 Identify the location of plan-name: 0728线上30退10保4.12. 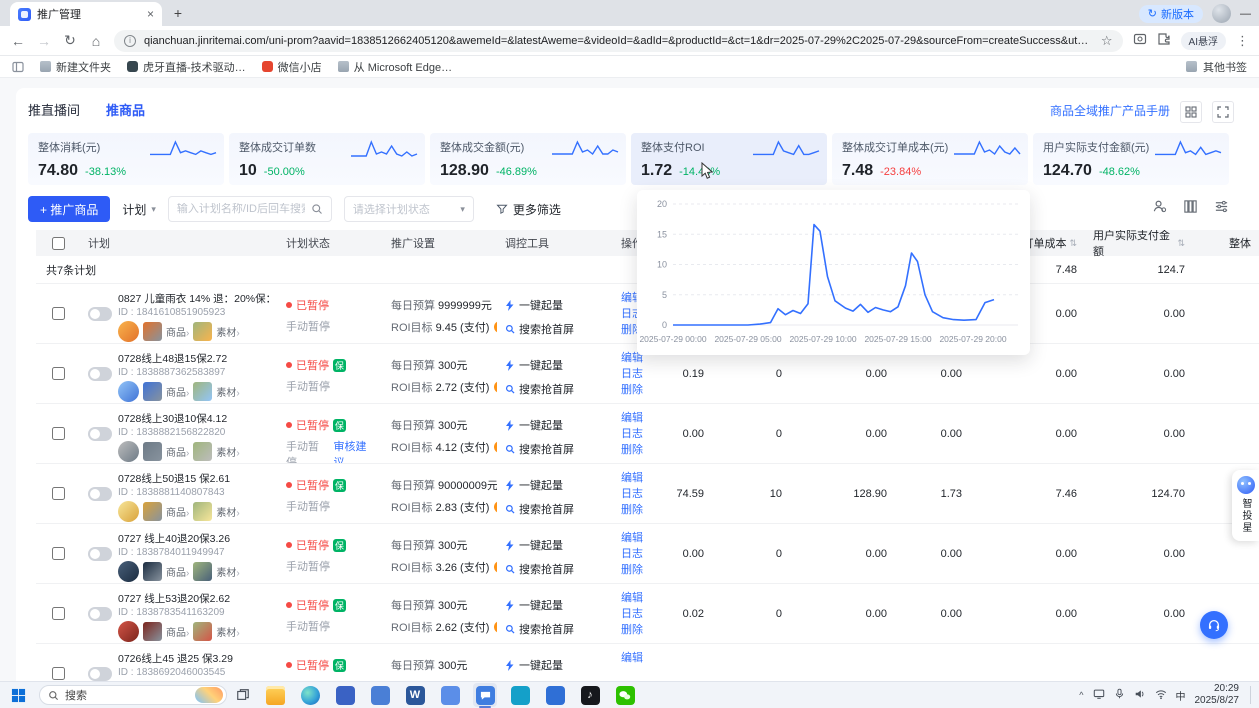
(179, 418).